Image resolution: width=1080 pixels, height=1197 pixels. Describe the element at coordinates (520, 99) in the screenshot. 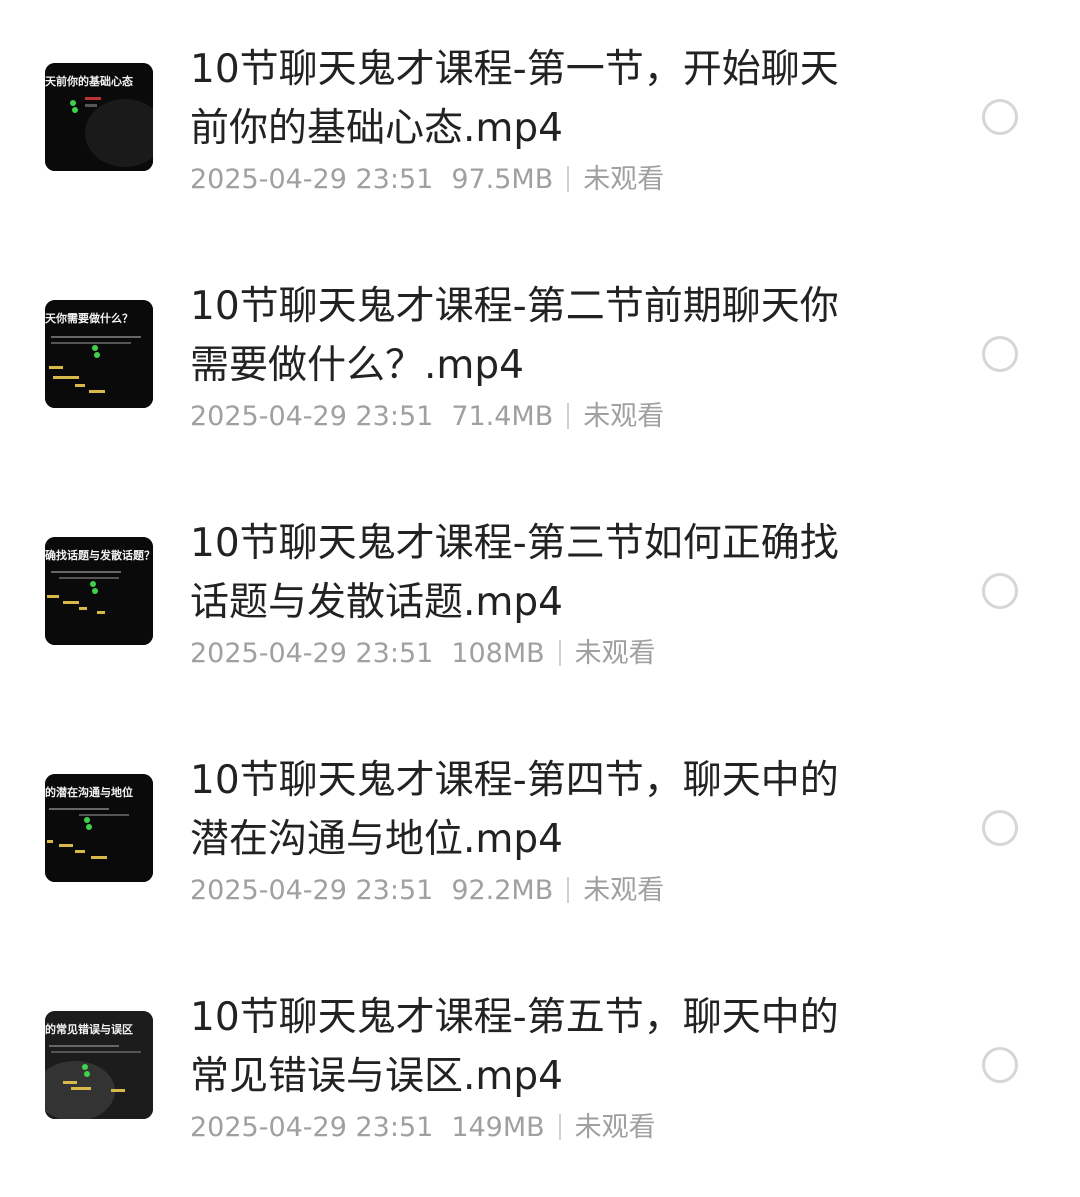

I see `file-title: 10节聊天鬼才课程-第一节，开始聊天前你的基础心态.mp4` at that location.